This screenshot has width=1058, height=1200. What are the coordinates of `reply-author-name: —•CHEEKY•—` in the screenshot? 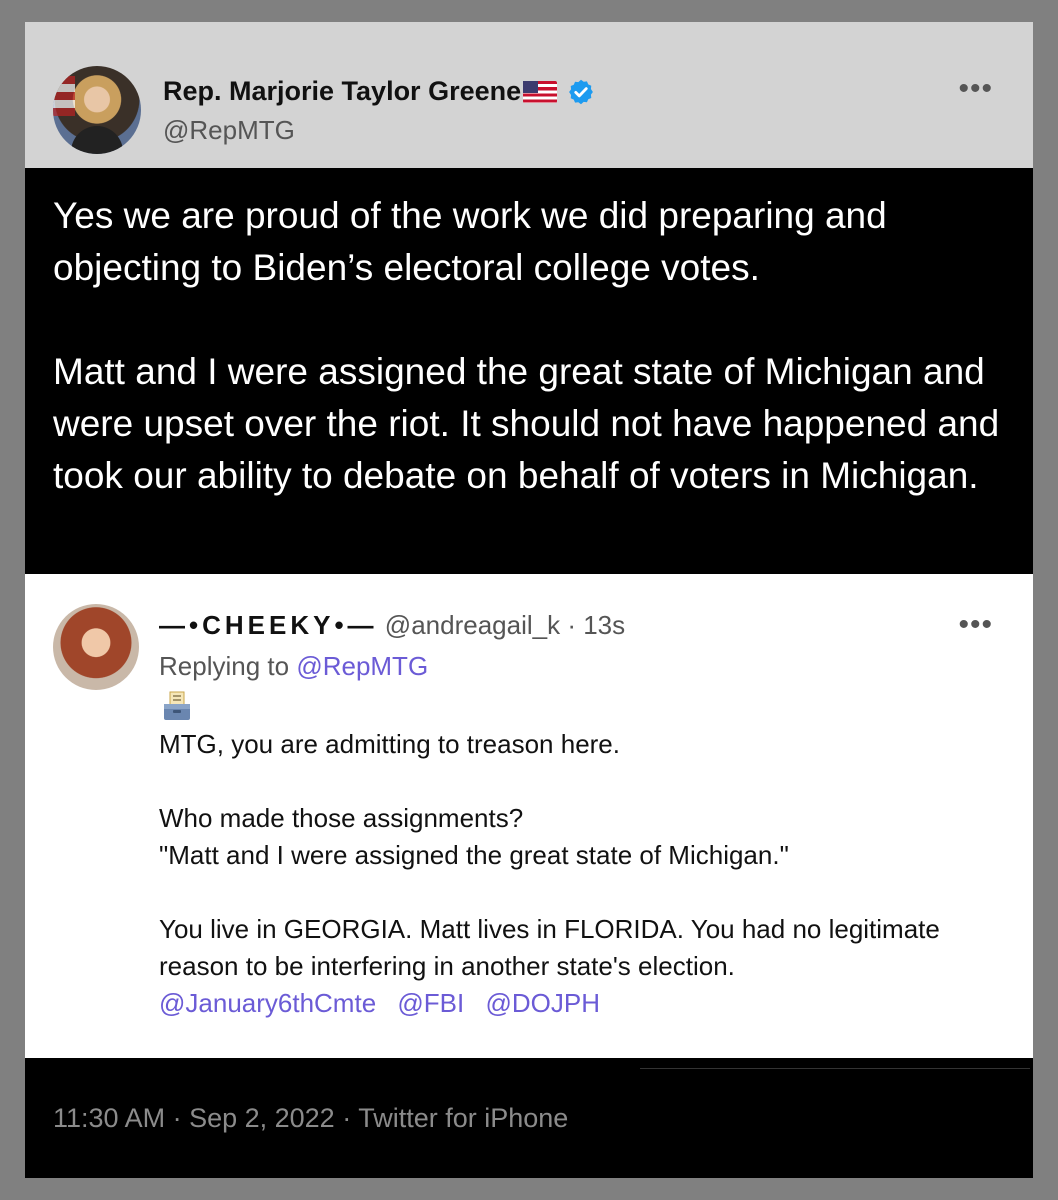 It's located at (268, 625).